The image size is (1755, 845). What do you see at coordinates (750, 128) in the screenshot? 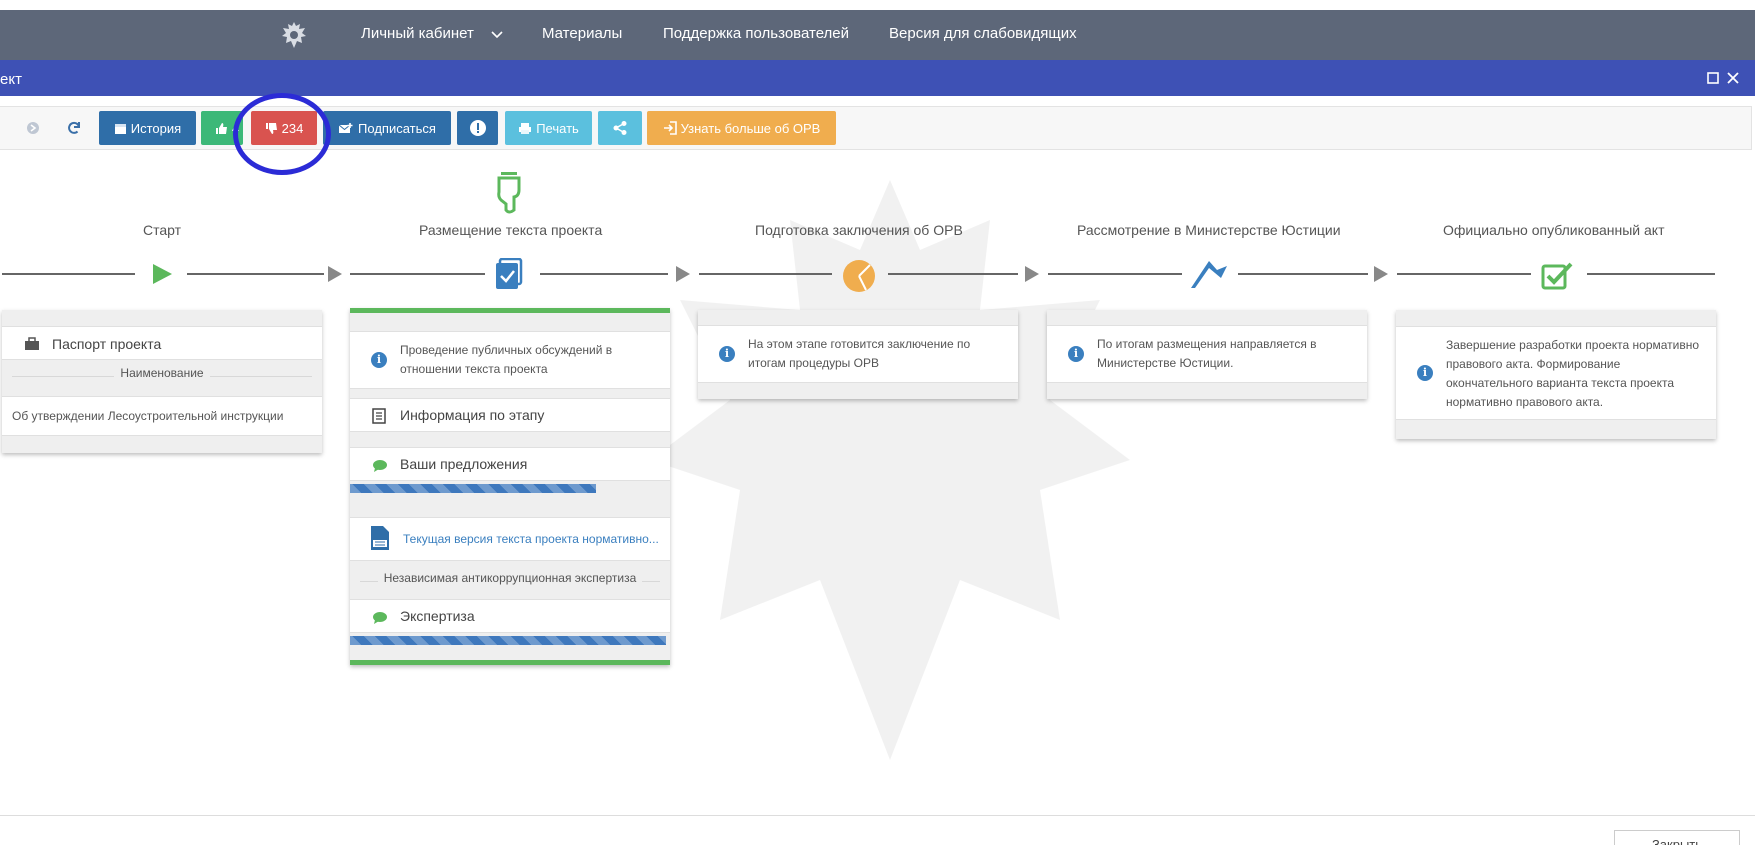
I see `learn-more-orv-label: Узнать больше об ОРВ` at bounding box center [750, 128].